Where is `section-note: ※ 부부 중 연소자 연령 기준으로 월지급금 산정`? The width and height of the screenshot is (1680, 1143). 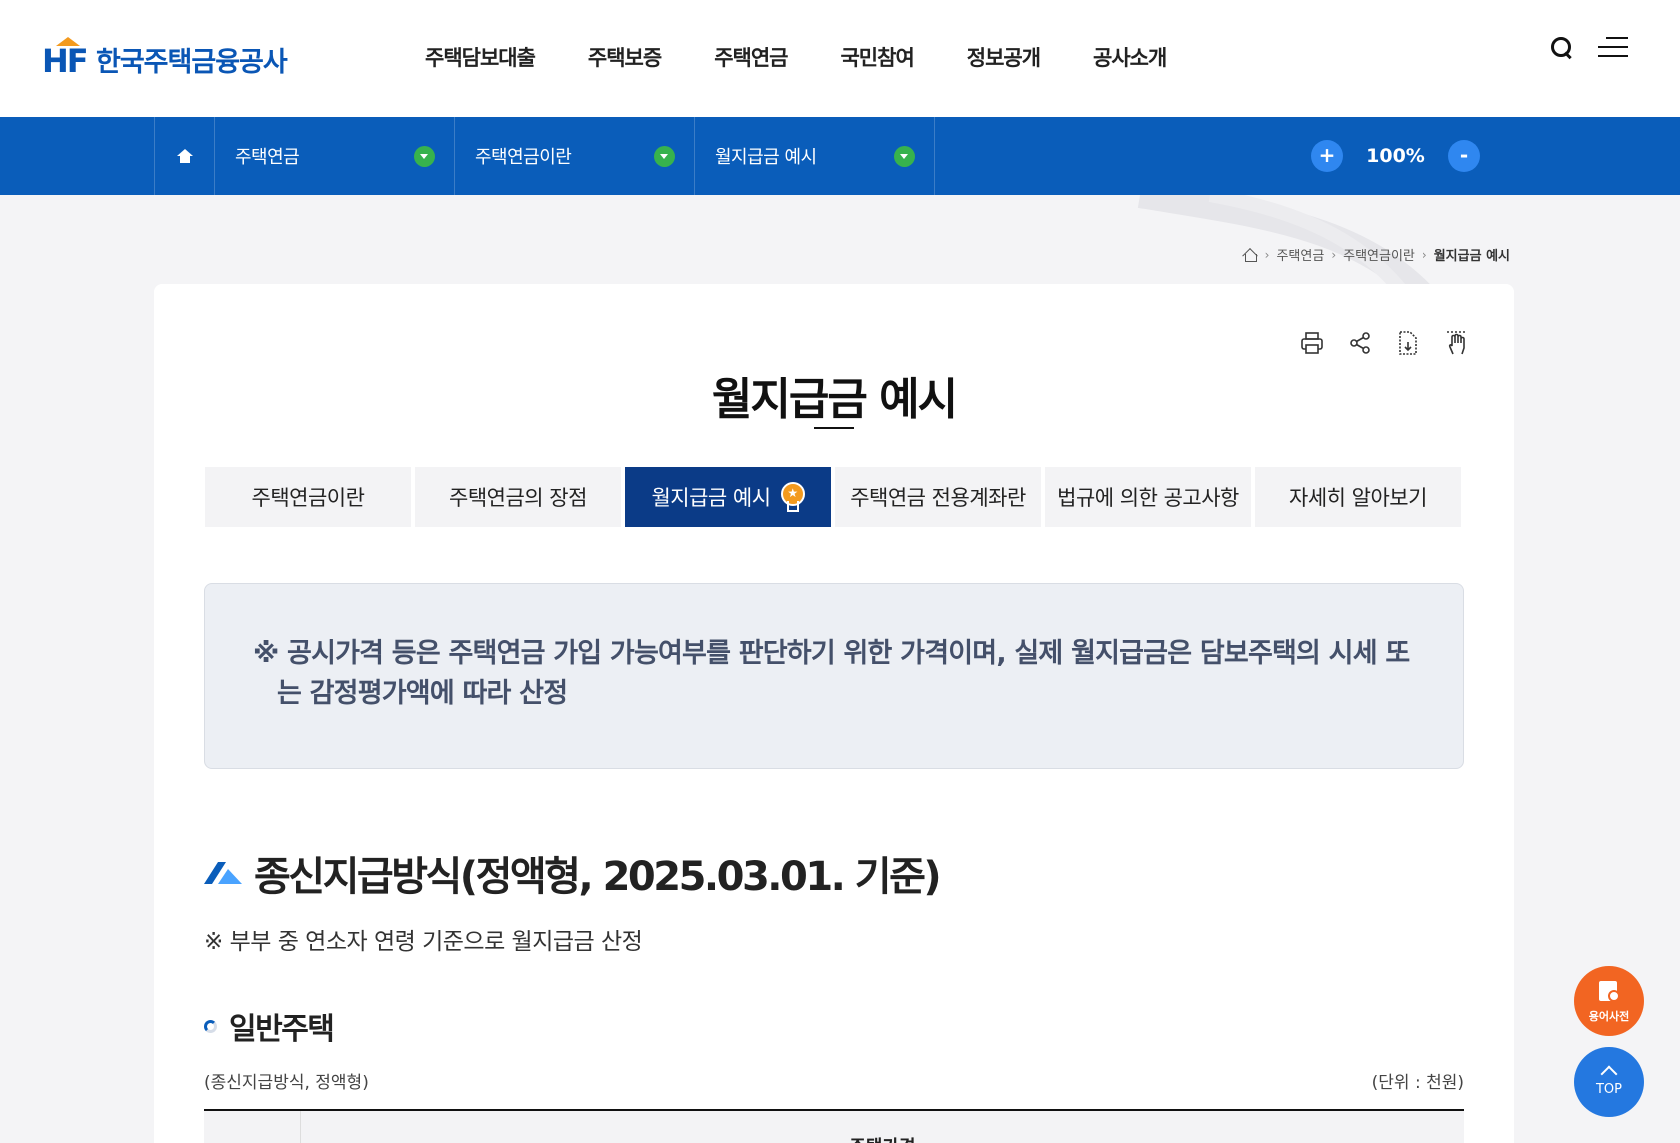
section-note: ※ 부부 중 연소자 연령 기준으로 월지급금 산정 is located at coordinates (423, 942).